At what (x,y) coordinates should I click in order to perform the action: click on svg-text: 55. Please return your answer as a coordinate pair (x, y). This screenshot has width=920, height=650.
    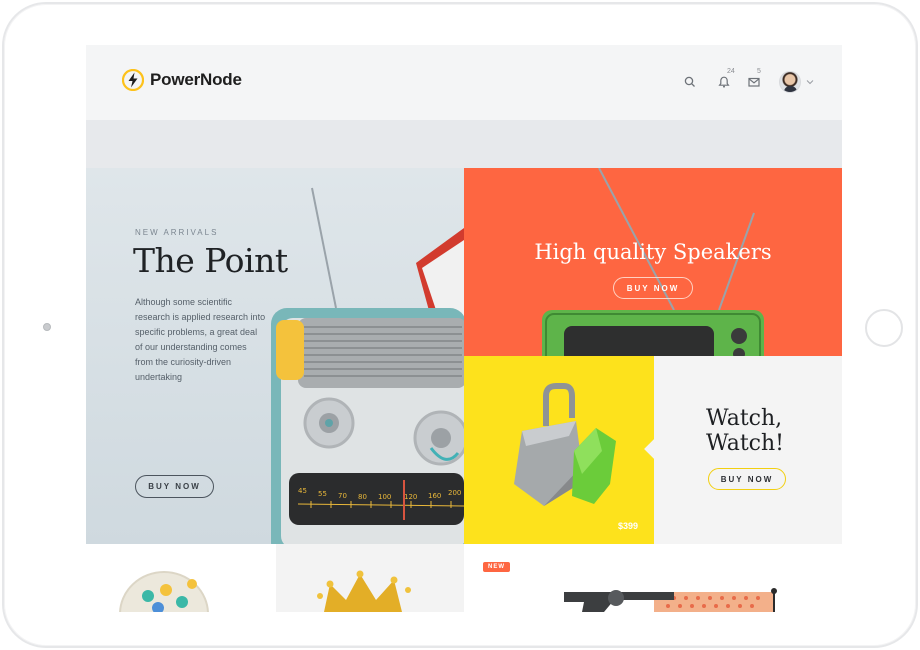
    Looking at the image, I should click on (322, 494).